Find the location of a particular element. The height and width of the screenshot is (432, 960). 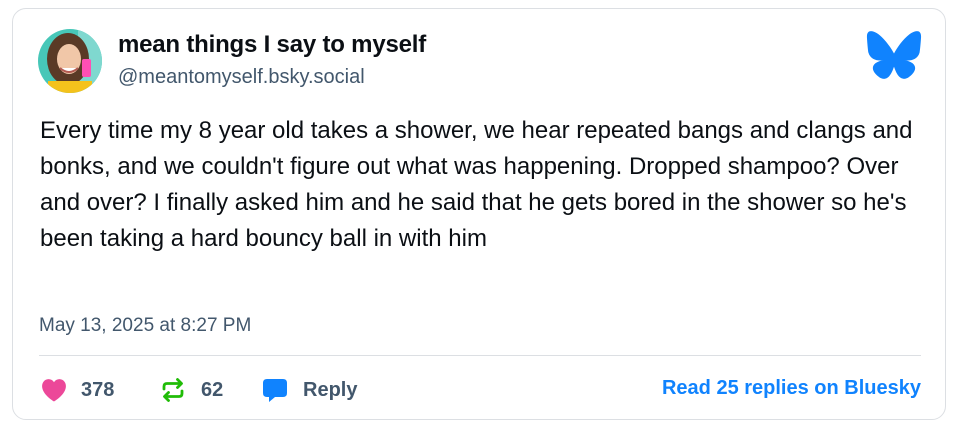

repost-count-value: 62 is located at coordinates (212, 389).